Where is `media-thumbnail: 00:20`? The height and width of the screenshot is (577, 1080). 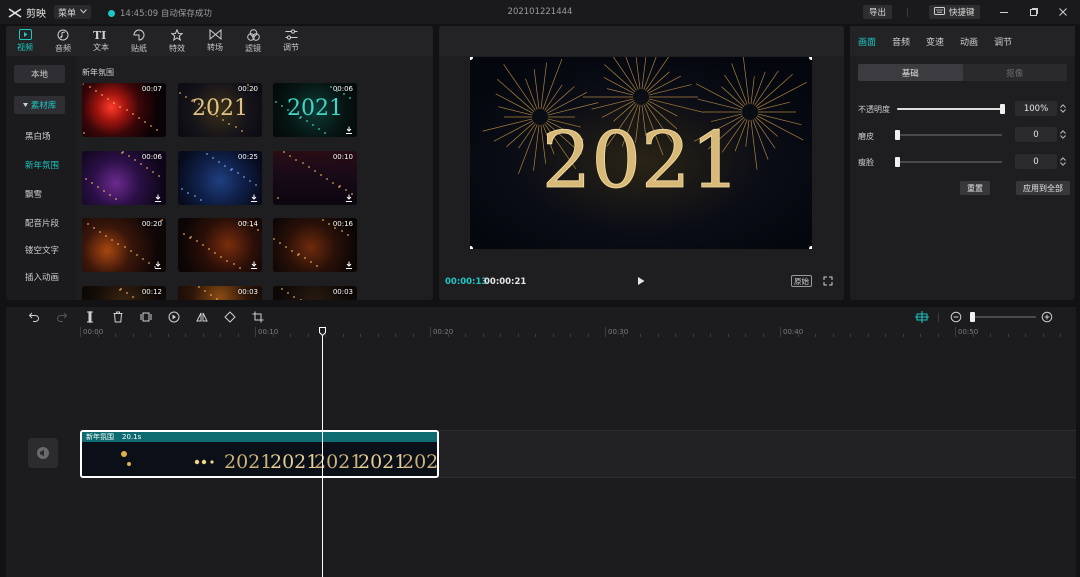 media-thumbnail: 00:20 is located at coordinates (124, 245).